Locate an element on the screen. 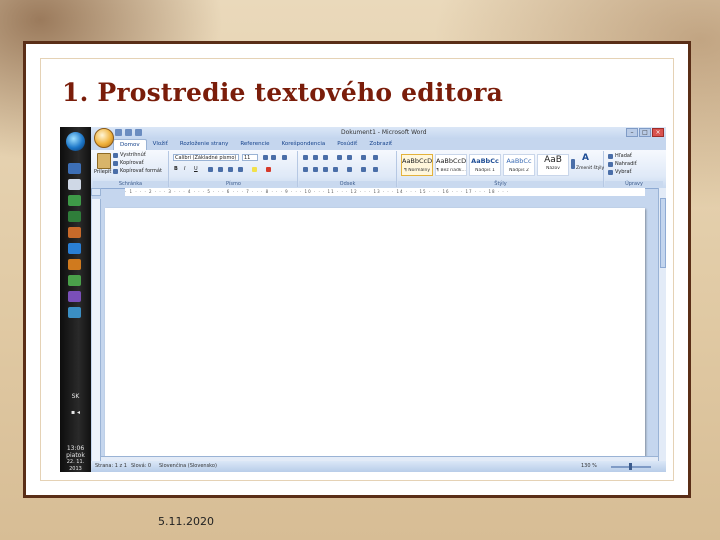 Image resolution: width=720 pixels, height=540 pixels. copy-button: Kopírovať is located at coordinates (132, 163).